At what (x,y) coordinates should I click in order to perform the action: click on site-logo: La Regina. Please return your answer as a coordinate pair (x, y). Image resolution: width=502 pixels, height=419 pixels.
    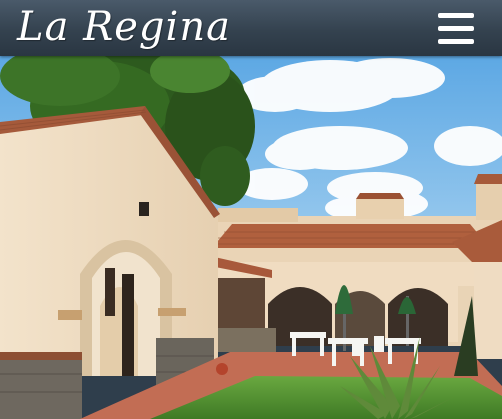
    Looking at the image, I should click on (124, 27).